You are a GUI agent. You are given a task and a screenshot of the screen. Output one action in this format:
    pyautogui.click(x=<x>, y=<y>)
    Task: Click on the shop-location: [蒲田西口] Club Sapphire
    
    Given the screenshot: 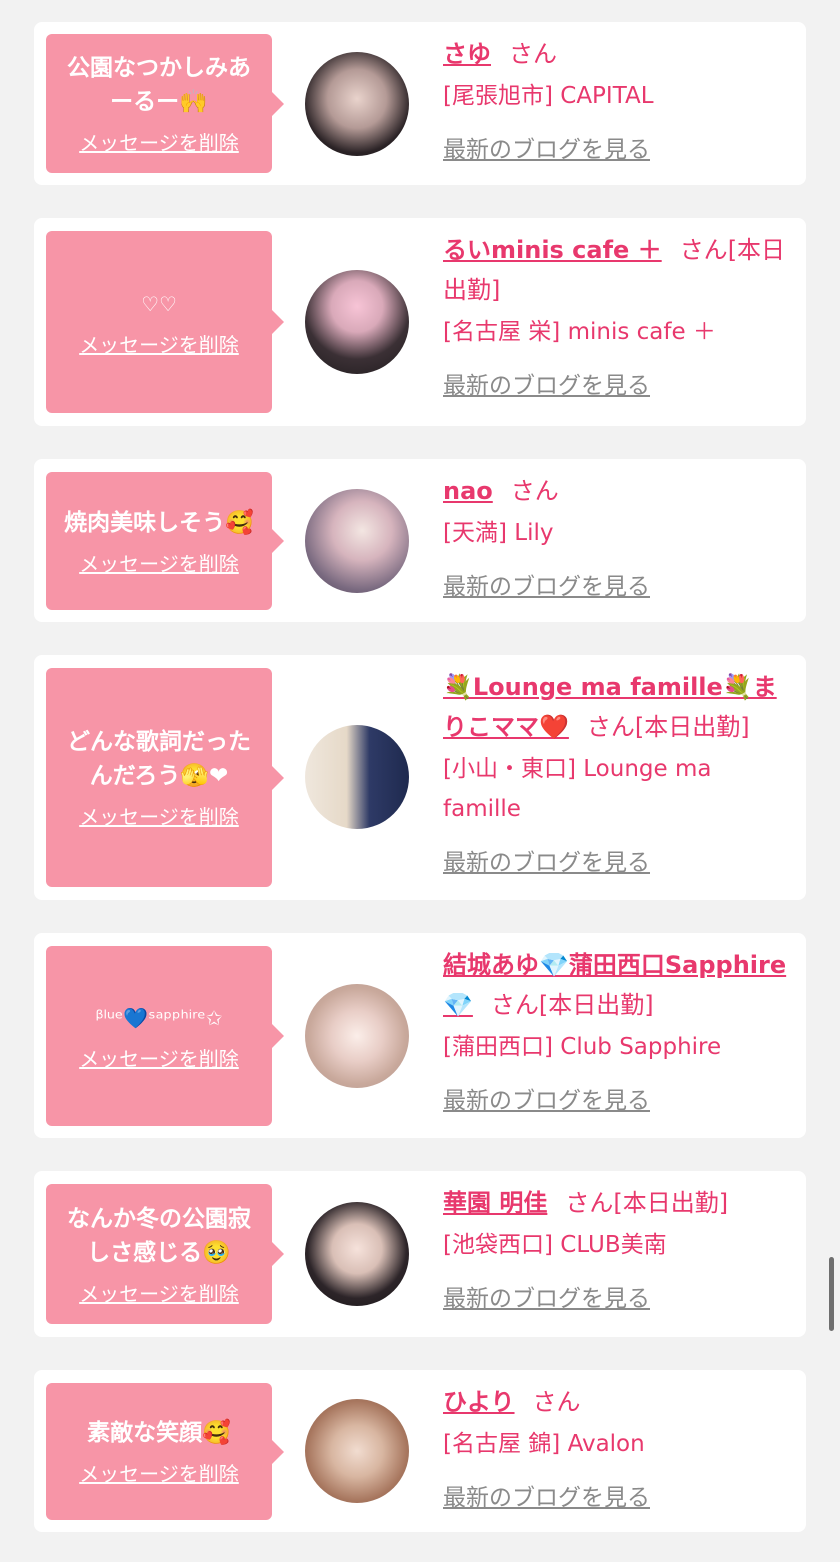 What is the action you would take?
    pyautogui.click(x=582, y=1047)
    